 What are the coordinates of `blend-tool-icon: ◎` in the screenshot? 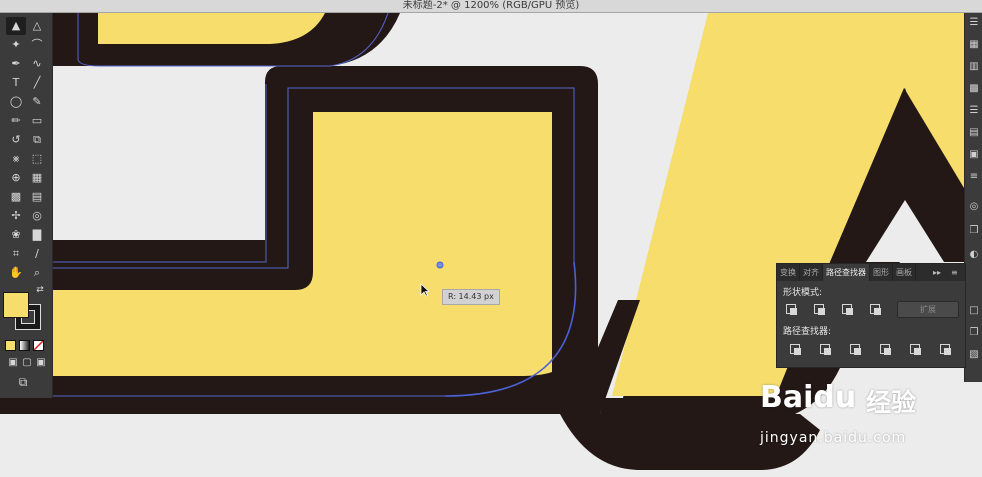 It's located at (37, 216).